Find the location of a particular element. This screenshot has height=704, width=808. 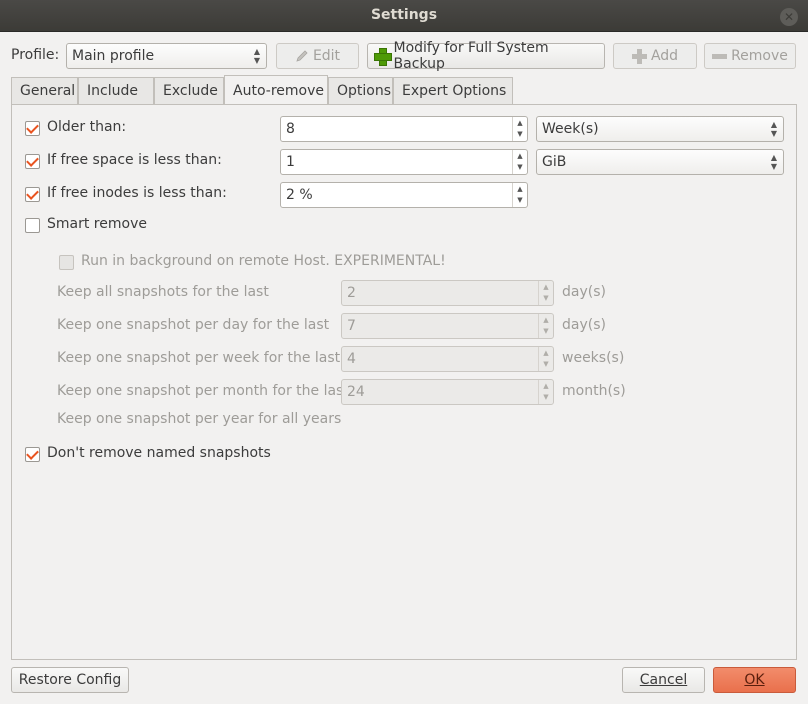

older-than-unit-select: Week(s) ▲ ▼ is located at coordinates (660, 129).